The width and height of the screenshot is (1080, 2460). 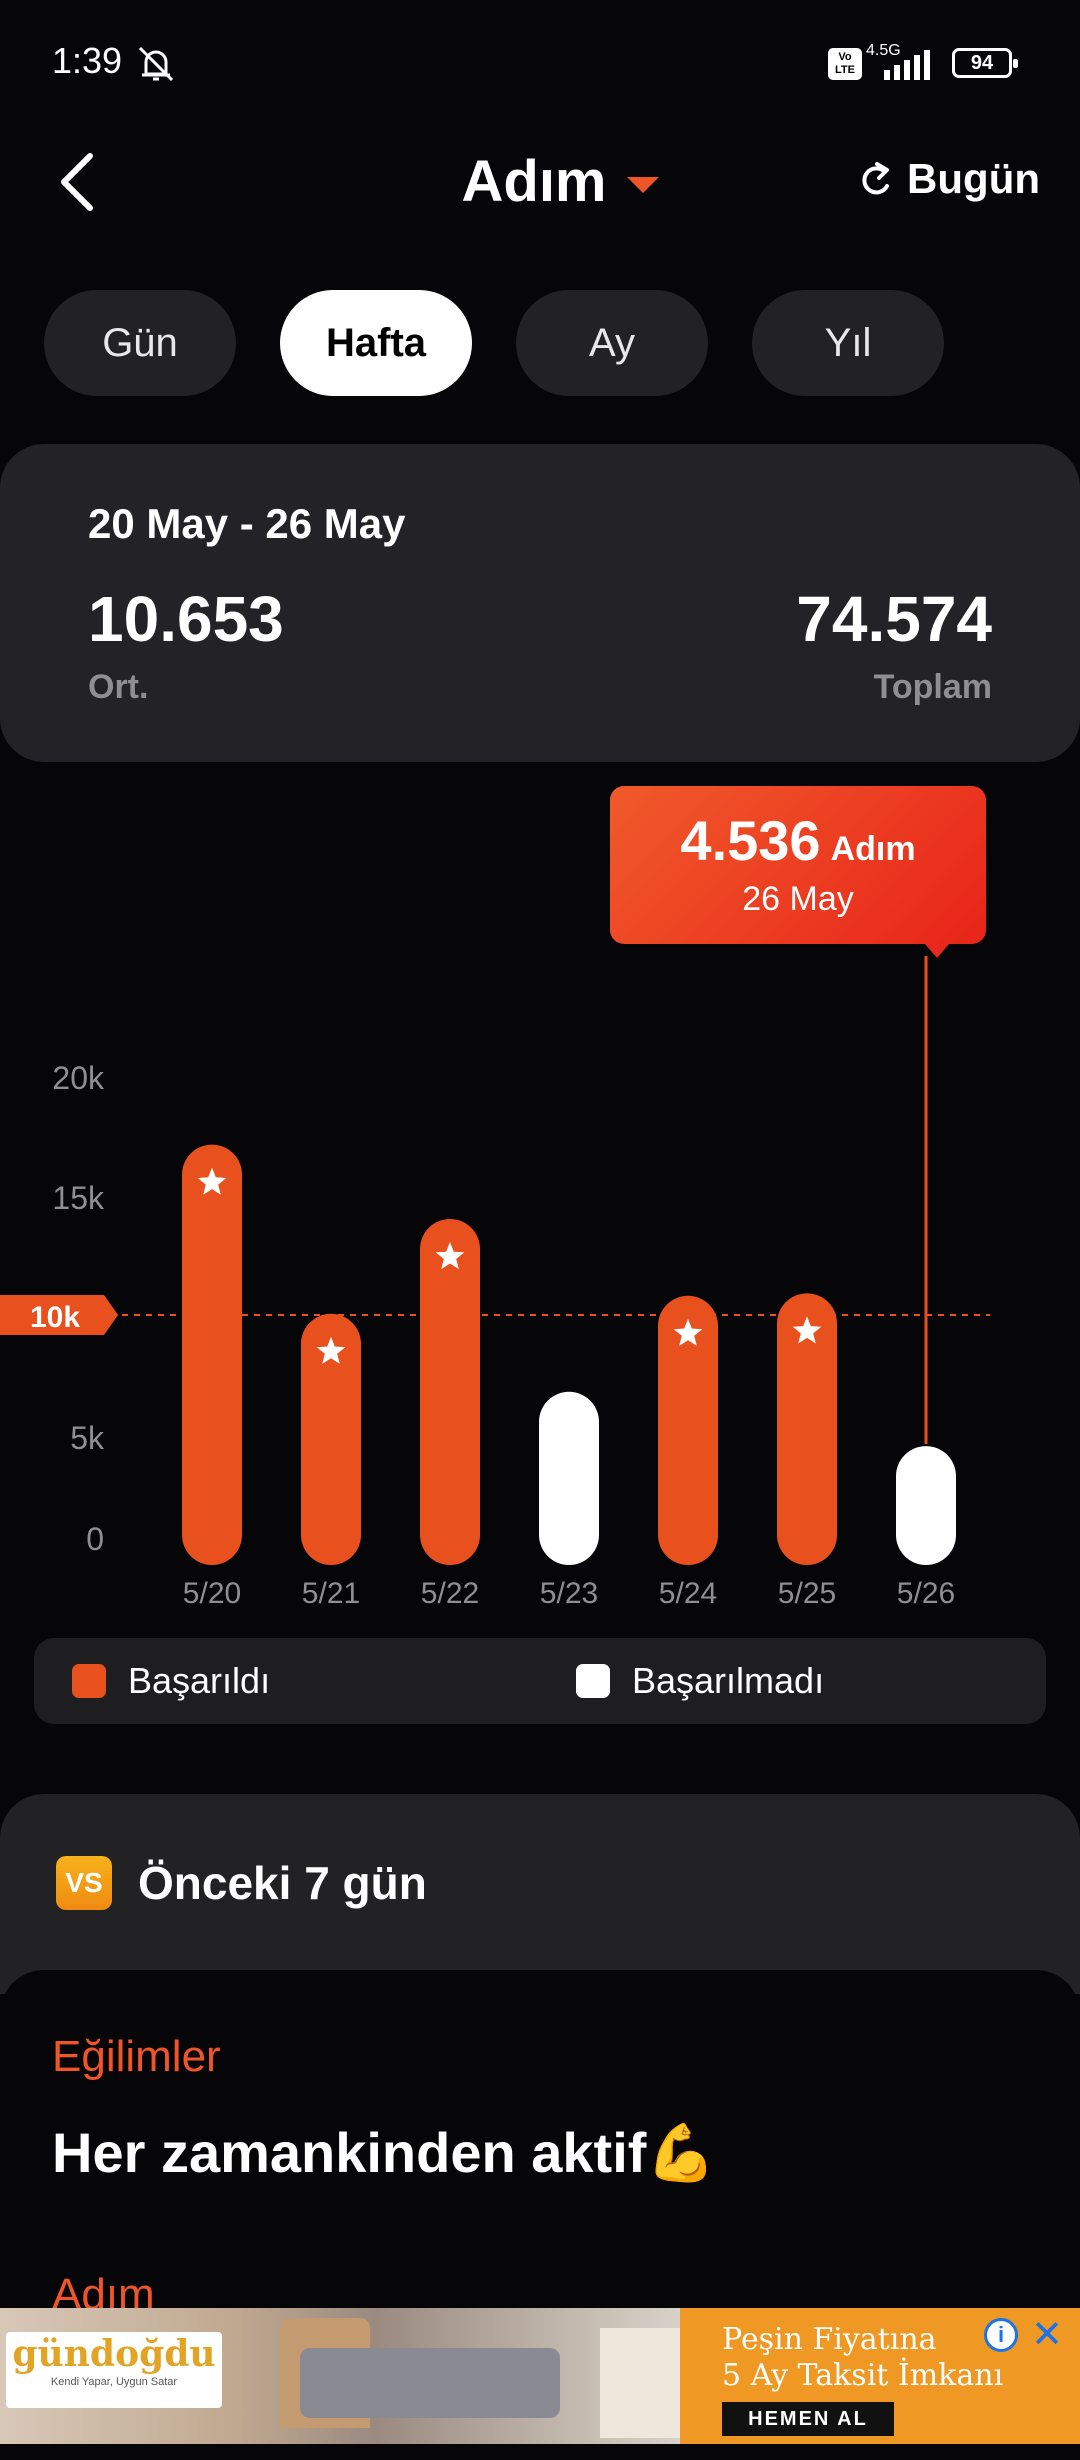 I want to click on x-tick-label: 5/24, so click(x=688, y=1593).